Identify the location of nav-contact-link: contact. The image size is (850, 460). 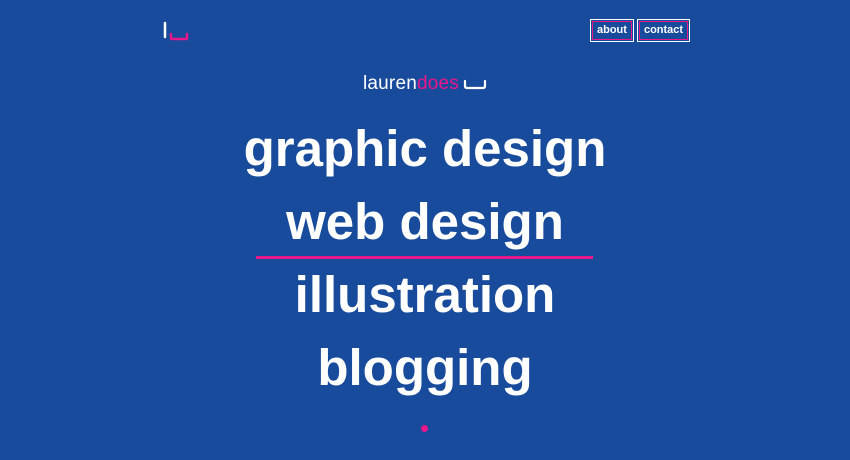
(663, 30).